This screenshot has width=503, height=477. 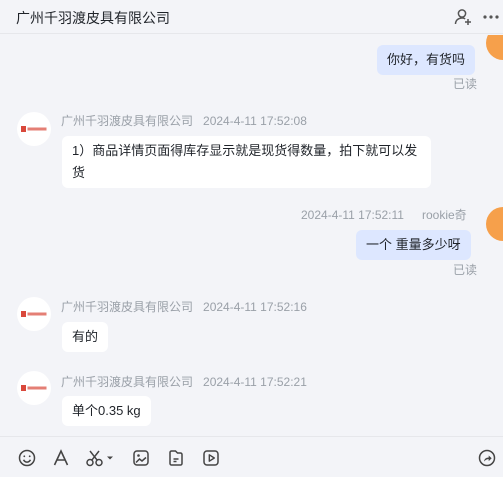 I want to click on message-bubble-other: 有的, so click(x=85, y=337).